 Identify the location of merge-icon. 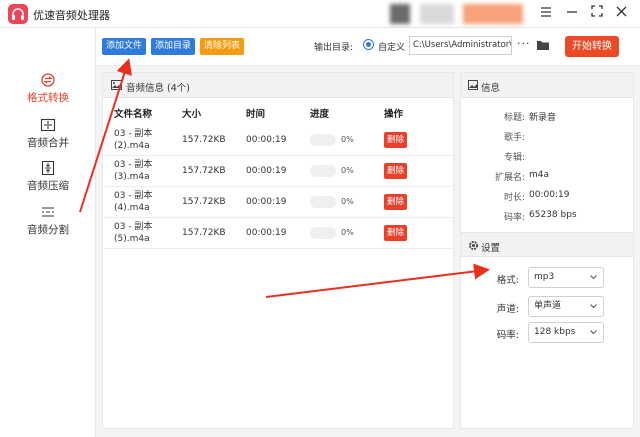
(48, 125).